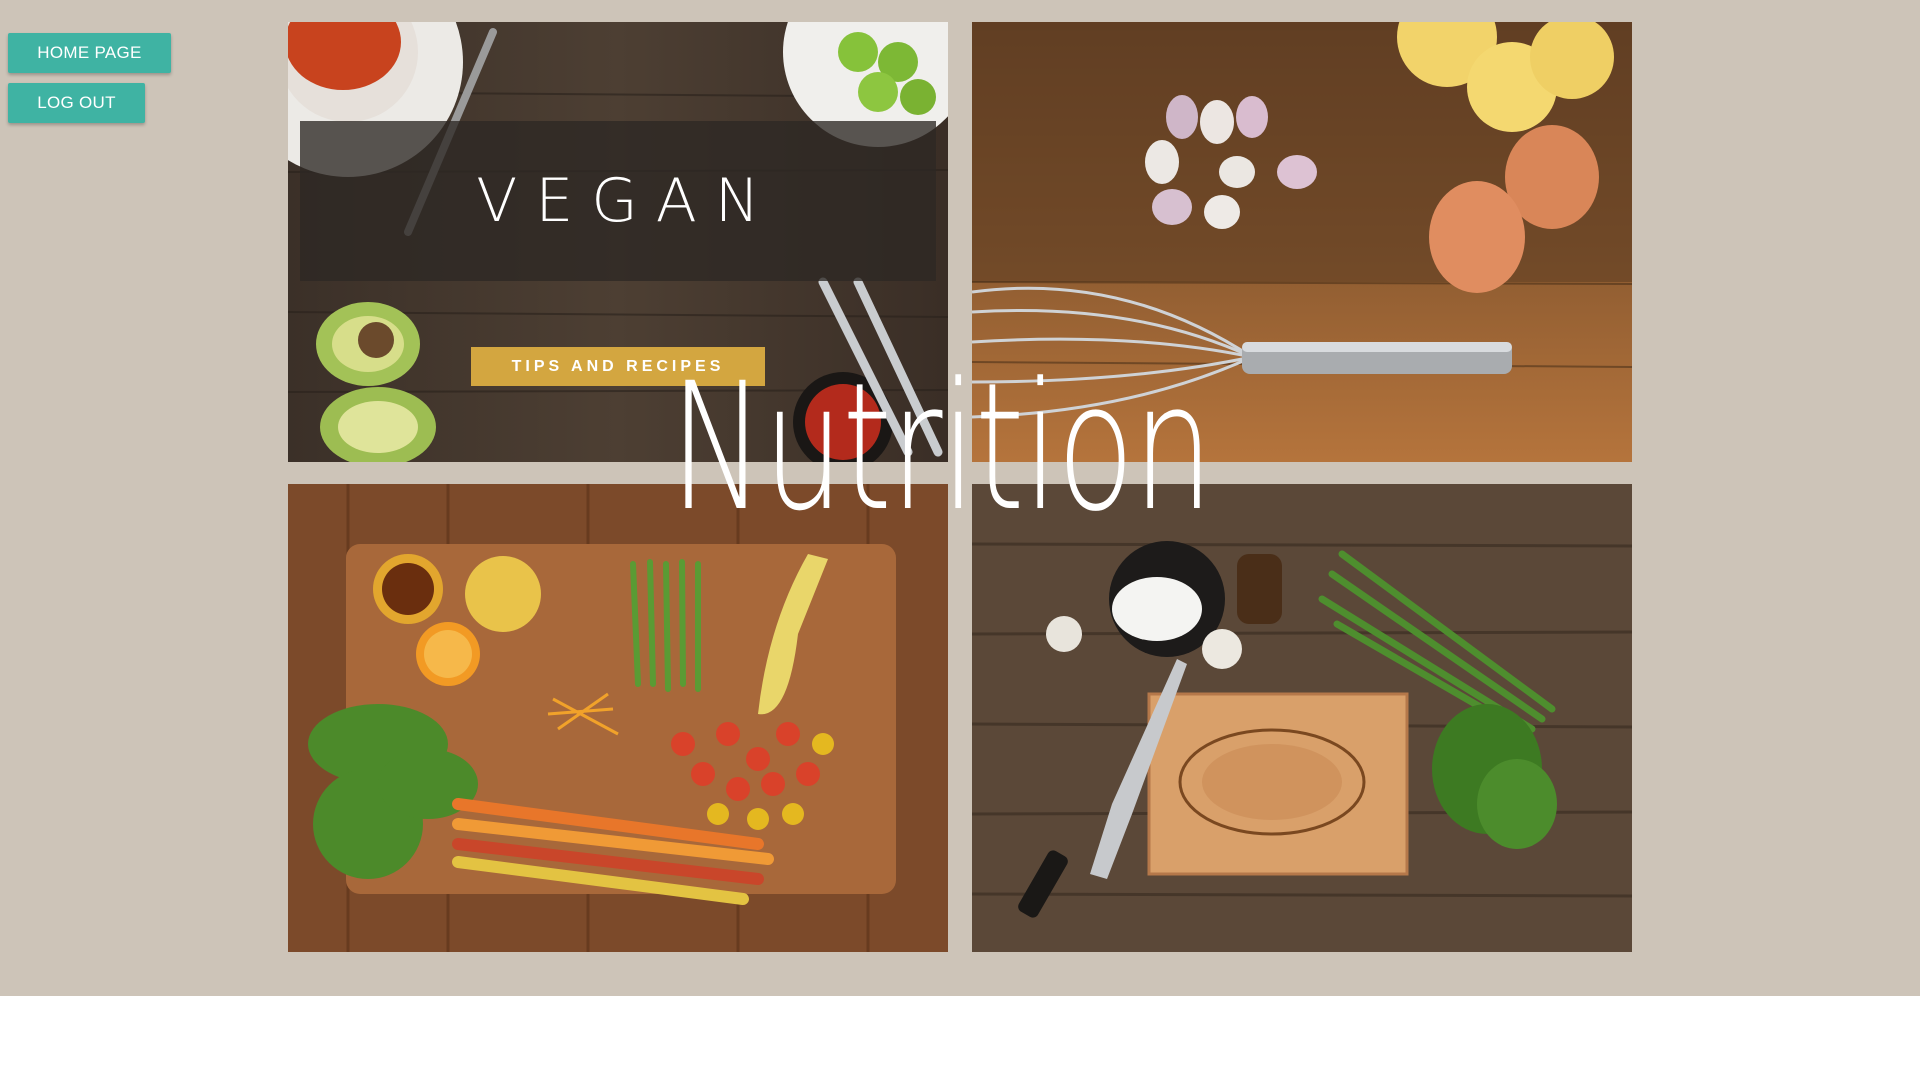  I want to click on vegan-banner: VEGAN, so click(618, 201).